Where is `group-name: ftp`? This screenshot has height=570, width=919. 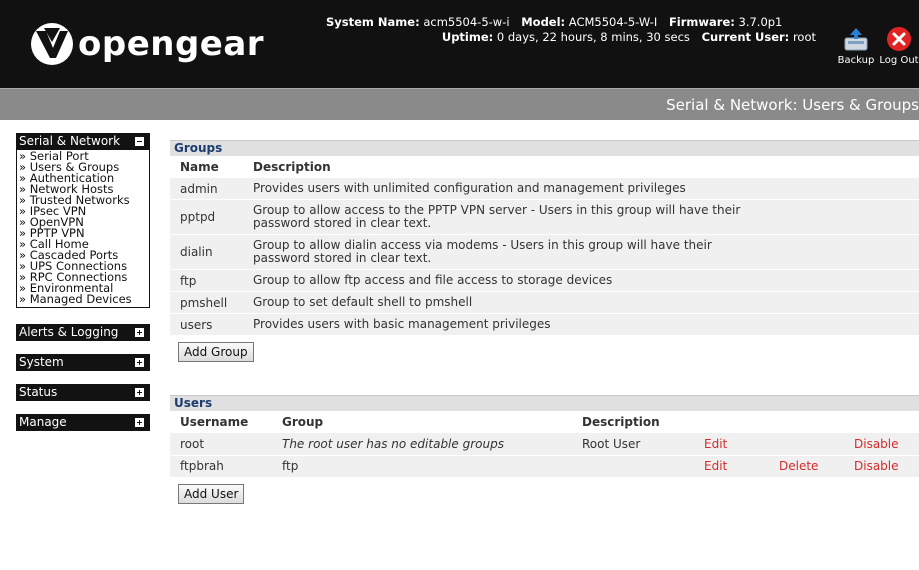 group-name: ftp is located at coordinates (210, 280).